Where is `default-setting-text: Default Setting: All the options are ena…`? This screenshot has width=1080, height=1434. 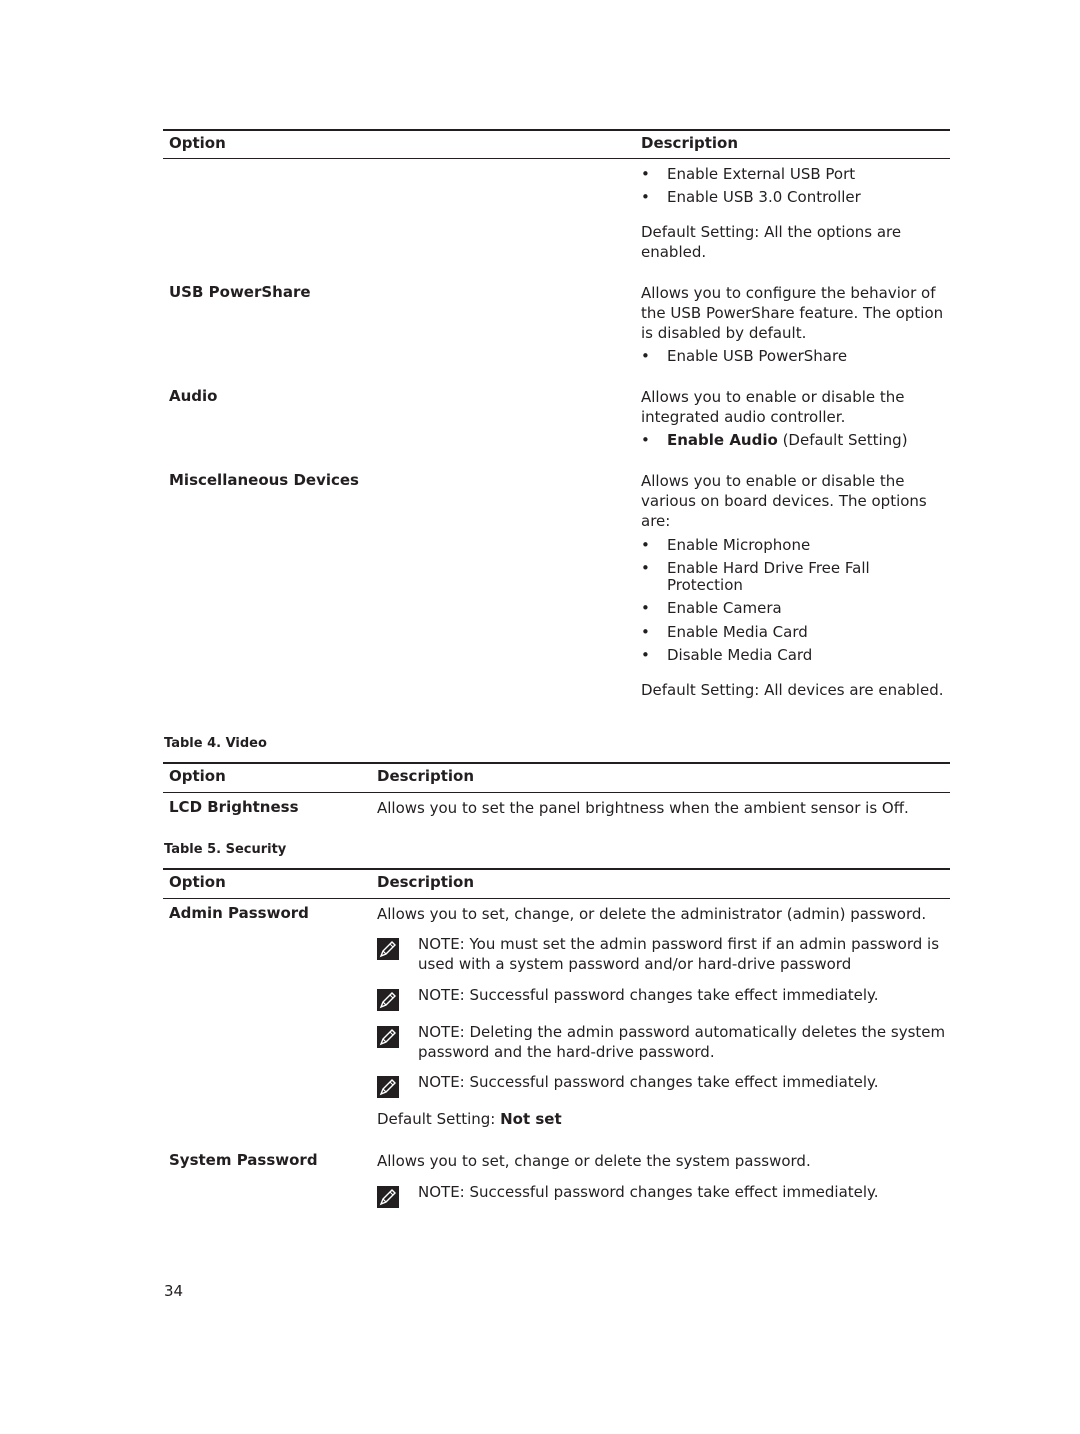 default-setting-text: Default Setting: All the options are ena… is located at coordinates (771, 242).